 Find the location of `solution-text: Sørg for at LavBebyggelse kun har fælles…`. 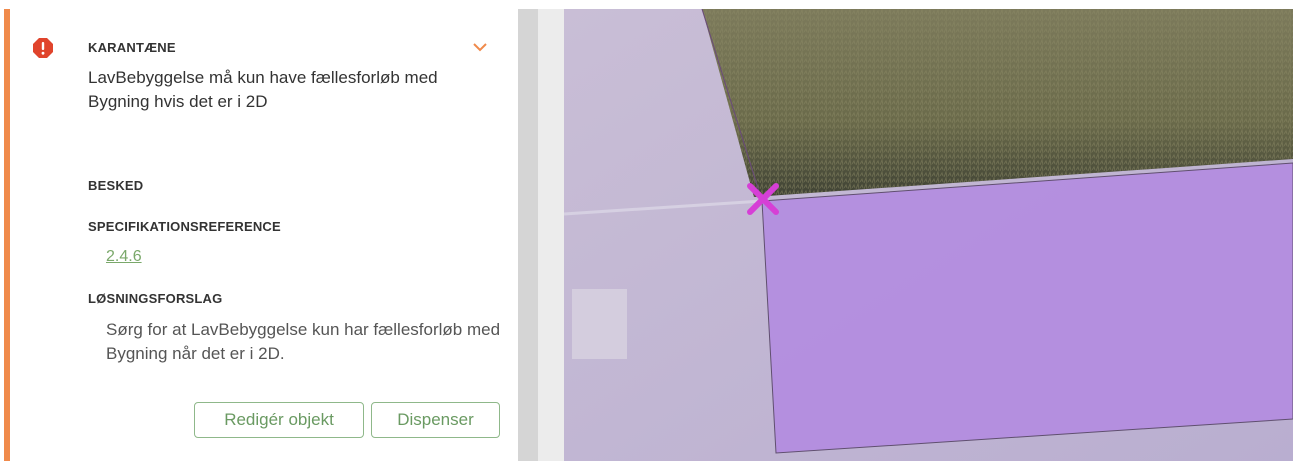

solution-text: Sørg for at LavBebyggelse kun har fælles… is located at coordinates (303, 341).